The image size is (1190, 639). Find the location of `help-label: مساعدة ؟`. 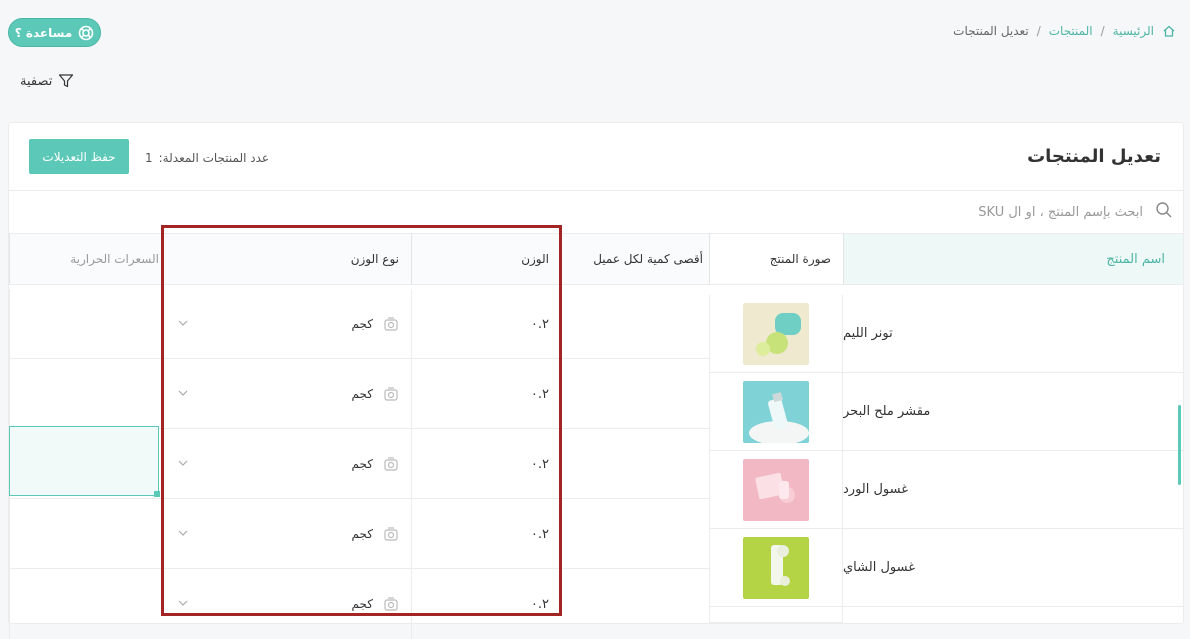

help-label: مساعدة ؟ is located at coordinates (43, 32).